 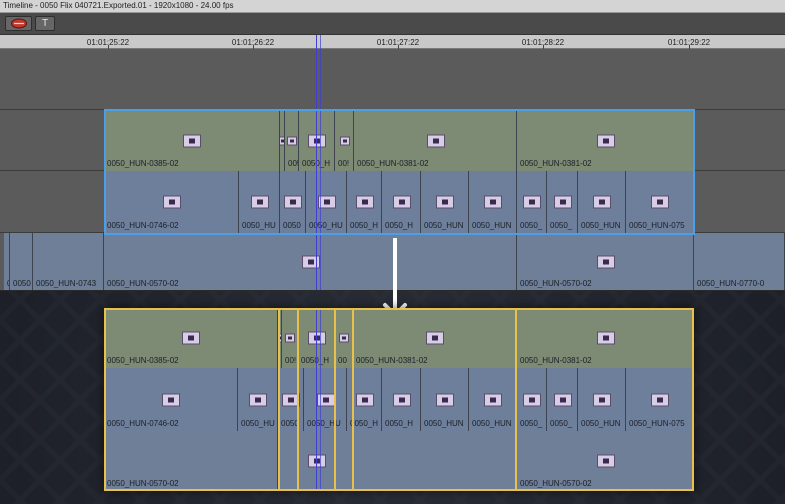 I want to click on clip-name: 0050_HUN-0770-0, so click(x=731, y=283).